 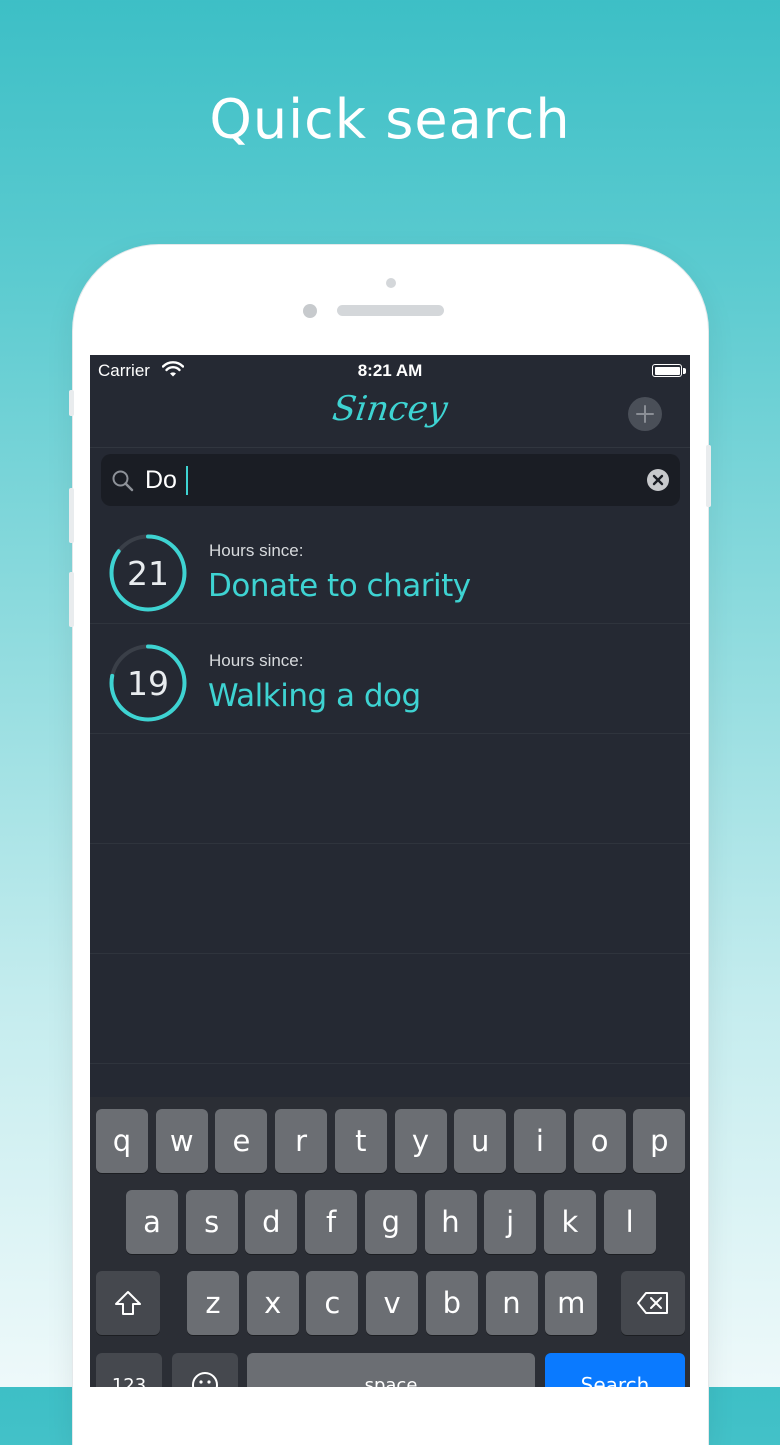 What do you see at coordinates (659, 1141) in the screenshot?
I see `key-p: p` at bounding box center [659, 1141].